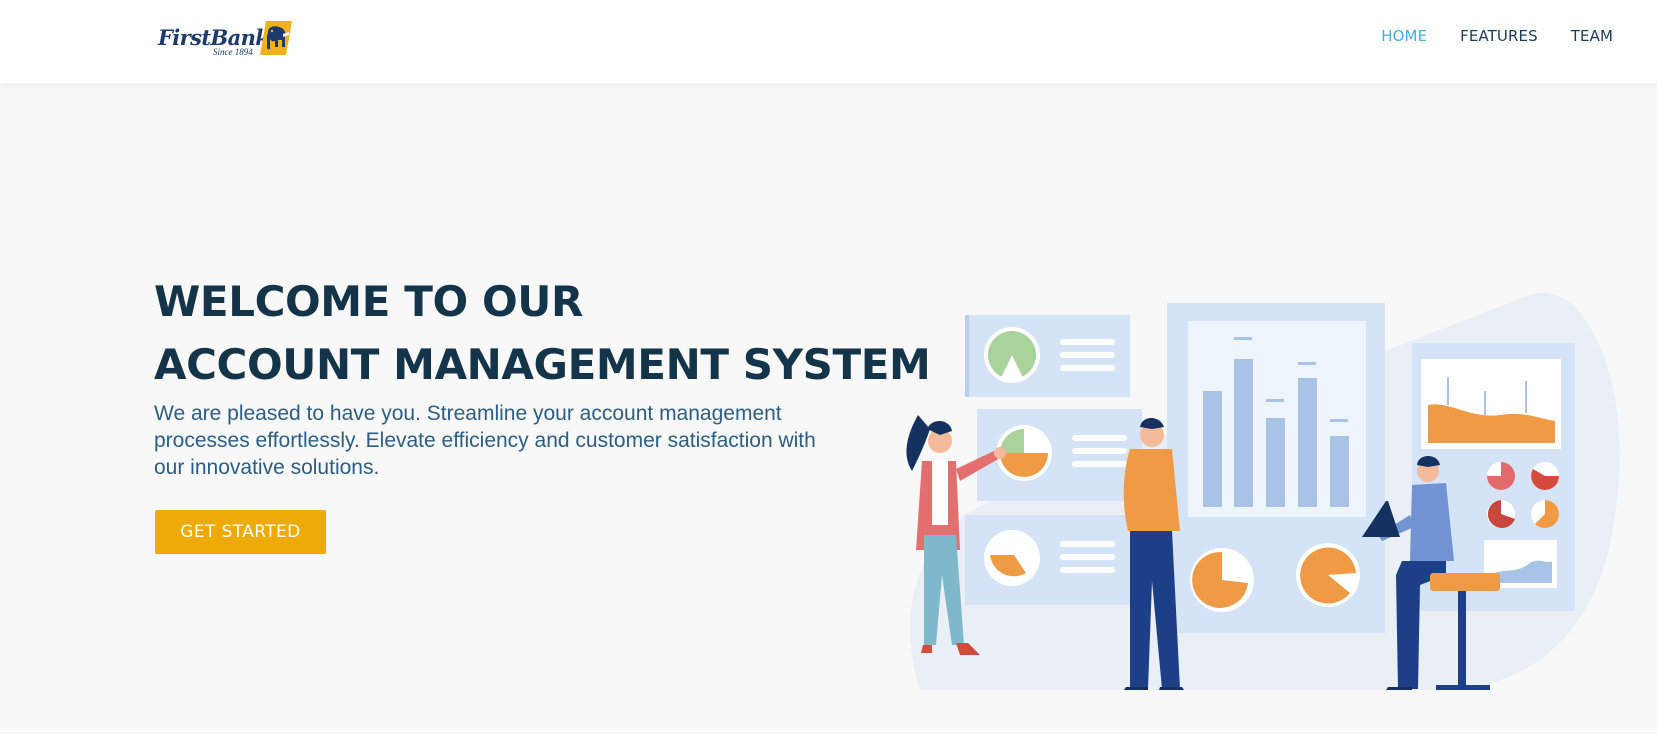 The width and height of the screenshot is (1657, 747). What do you see at coordinates (1404, 36) in the screenshot?
I see `nav-home-link: HOME` at bounding box center [1404, 36].